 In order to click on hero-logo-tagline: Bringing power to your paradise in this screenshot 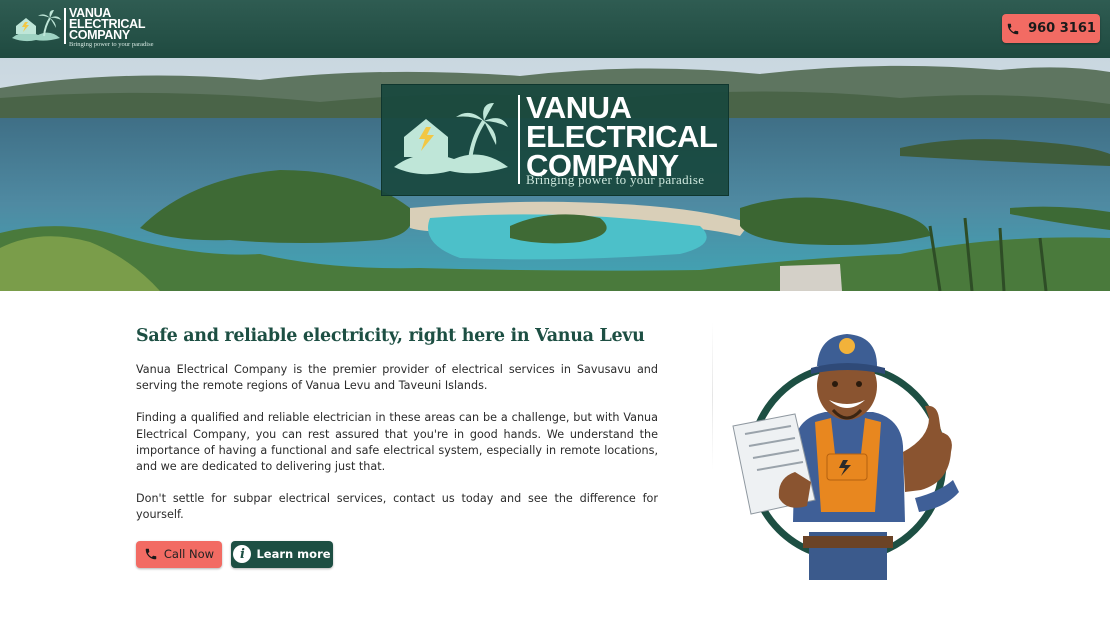, I will do `click(615, 179)`.